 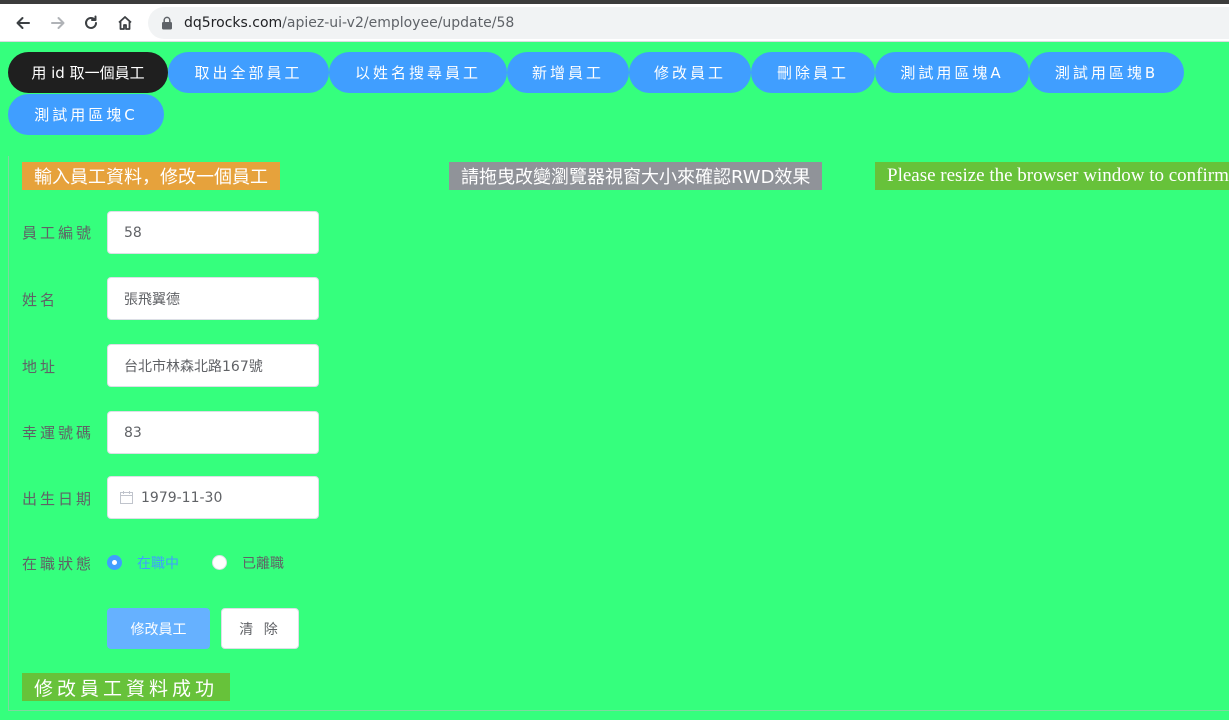 I want to click on status-radio-employed, so click(x=114, y=562).